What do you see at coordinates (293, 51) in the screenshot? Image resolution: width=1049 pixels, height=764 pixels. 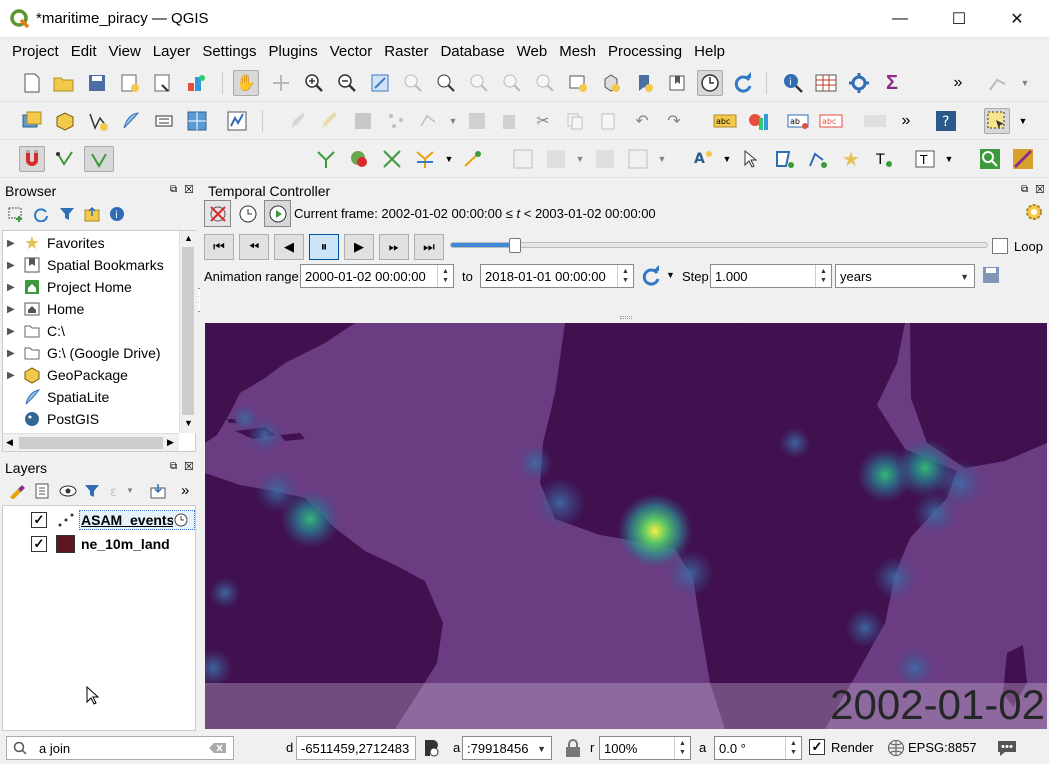 I see `menu-plugins: Plugins` at bounding box center [293, 51].